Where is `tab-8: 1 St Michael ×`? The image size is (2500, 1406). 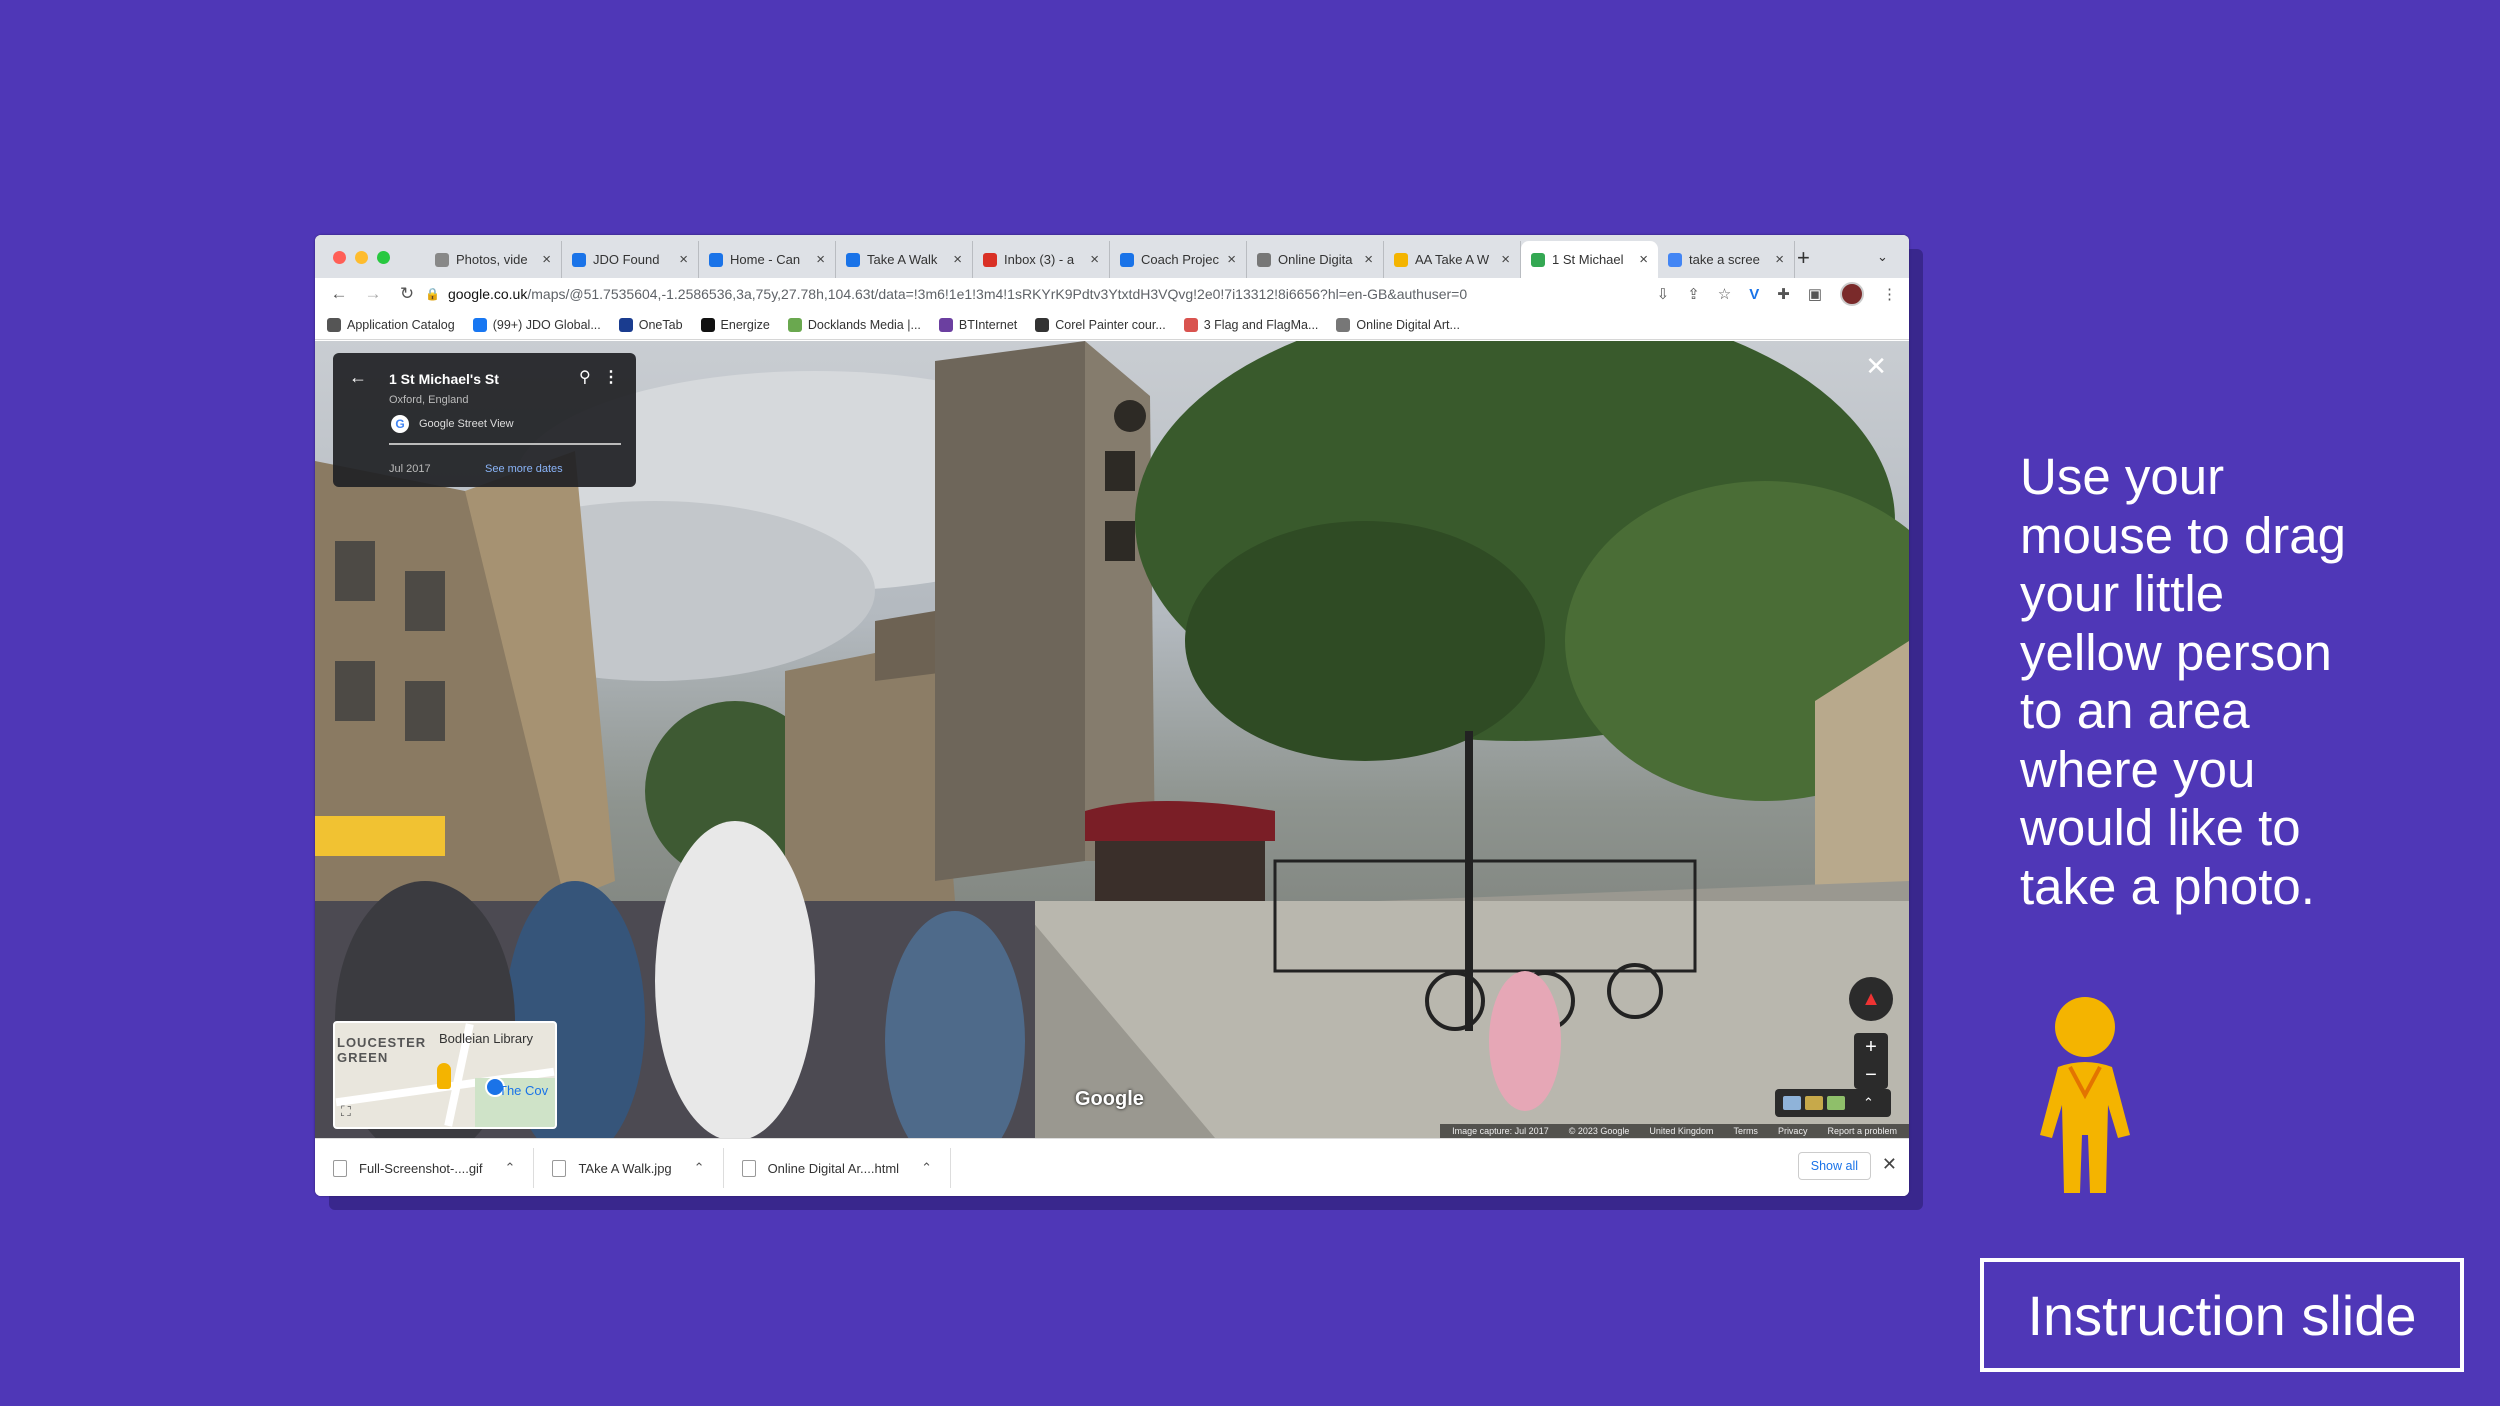 tab-8: 1 St Michael × is located at coordinates (1589, 259).